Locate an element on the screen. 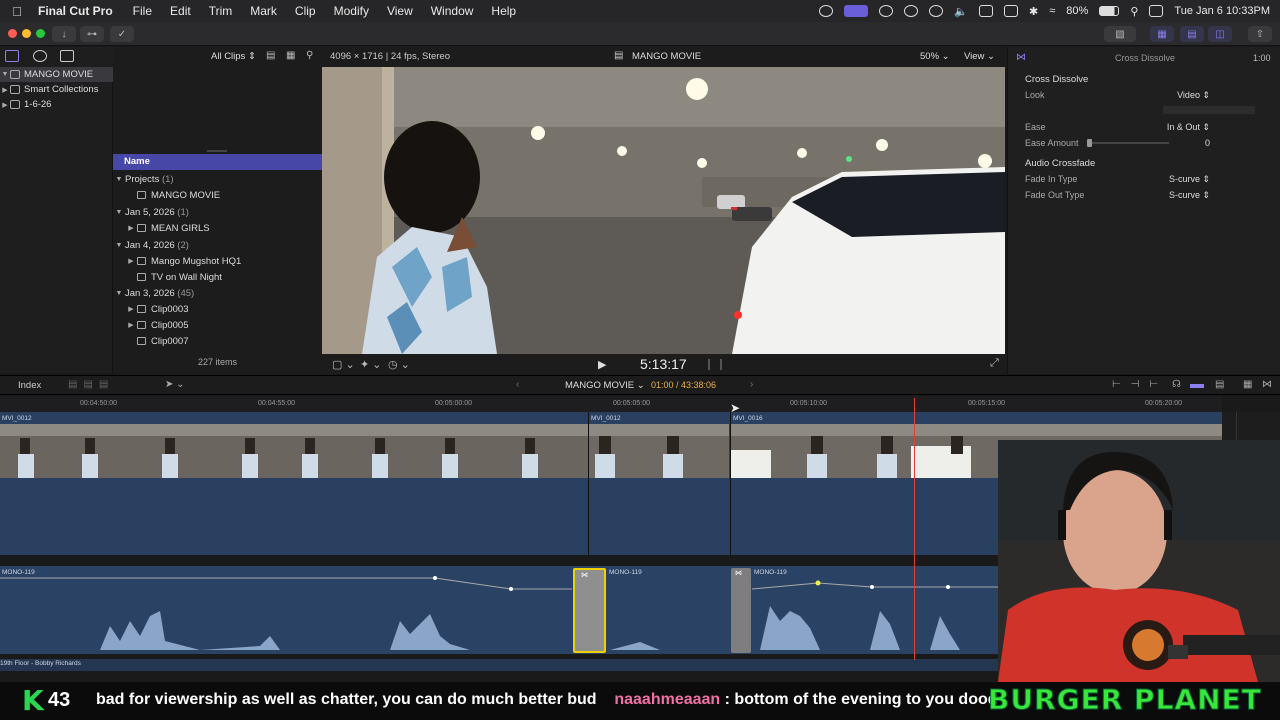 This screenshot has width=1280, height=720. menu-file: File is located at coordinates (142, 11).